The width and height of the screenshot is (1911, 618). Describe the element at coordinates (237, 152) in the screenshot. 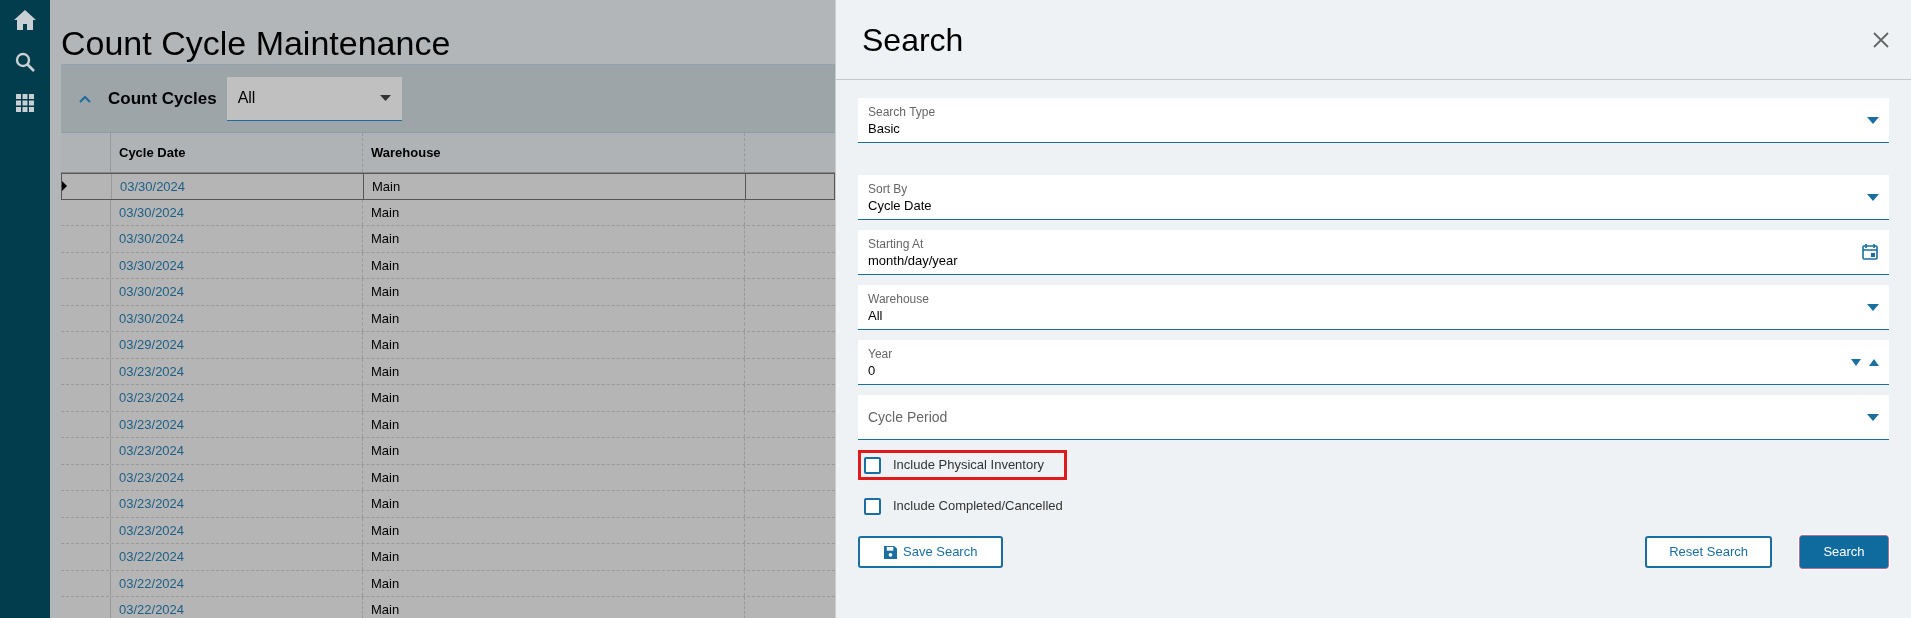

I see `column-header: Cycle Date` at that location.